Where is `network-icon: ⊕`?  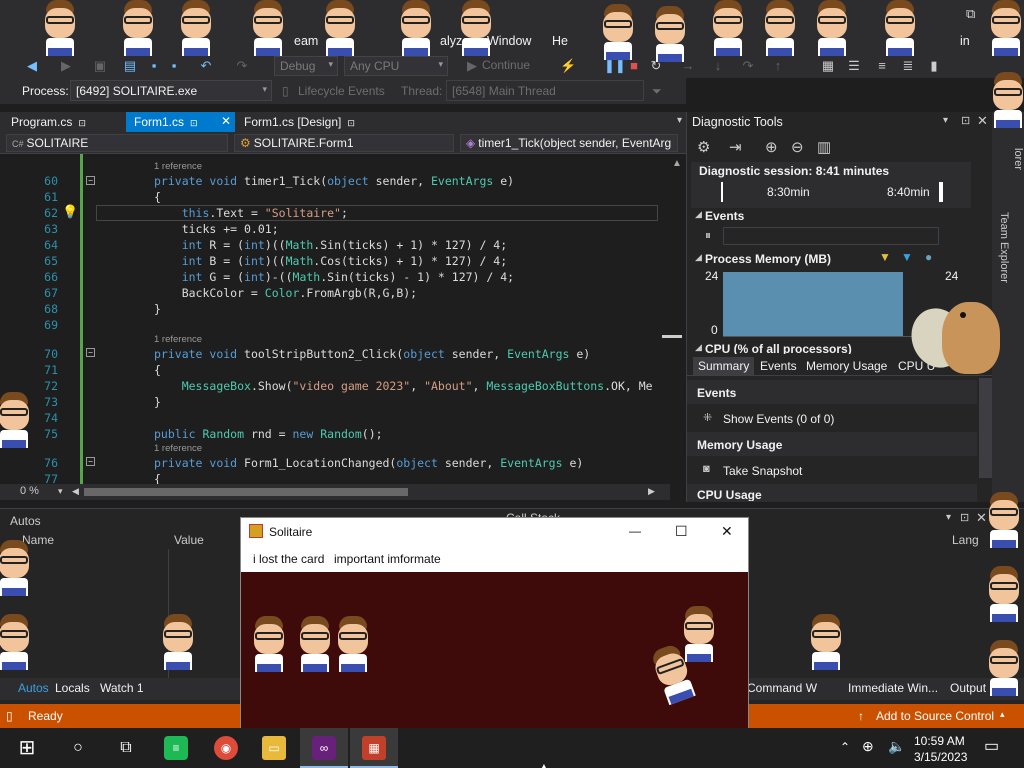
network-icon: ⊕ is located at coordinates (868, 746).